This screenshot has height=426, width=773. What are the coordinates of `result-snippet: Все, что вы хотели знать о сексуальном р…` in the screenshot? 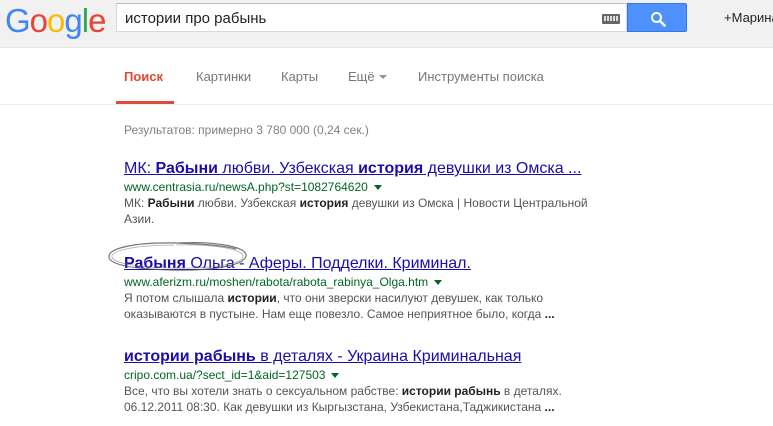 It's located at (384, 399).